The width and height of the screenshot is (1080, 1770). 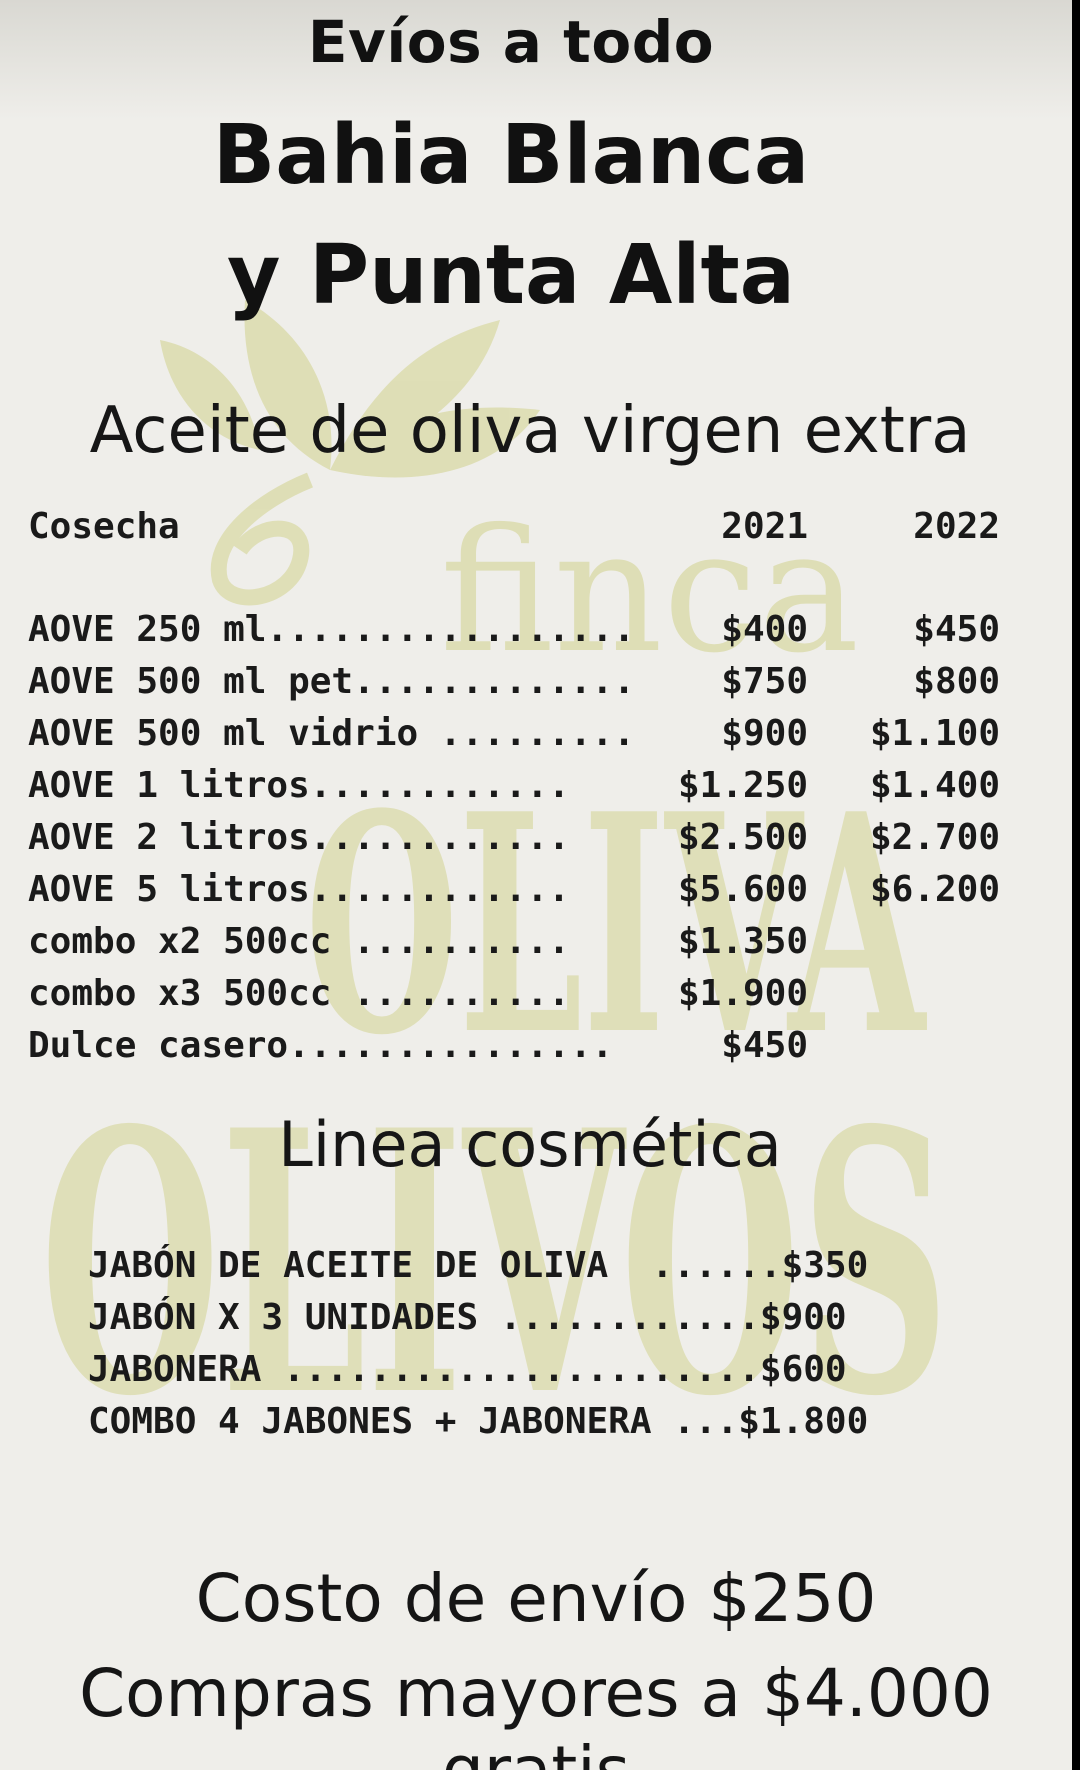 I want to click on price-2021: $1.350, so click(x=742, y=941).